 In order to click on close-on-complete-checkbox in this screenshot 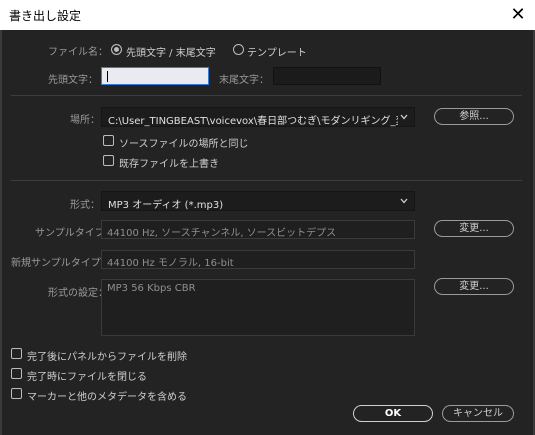, I will do `click(16, 373)`.